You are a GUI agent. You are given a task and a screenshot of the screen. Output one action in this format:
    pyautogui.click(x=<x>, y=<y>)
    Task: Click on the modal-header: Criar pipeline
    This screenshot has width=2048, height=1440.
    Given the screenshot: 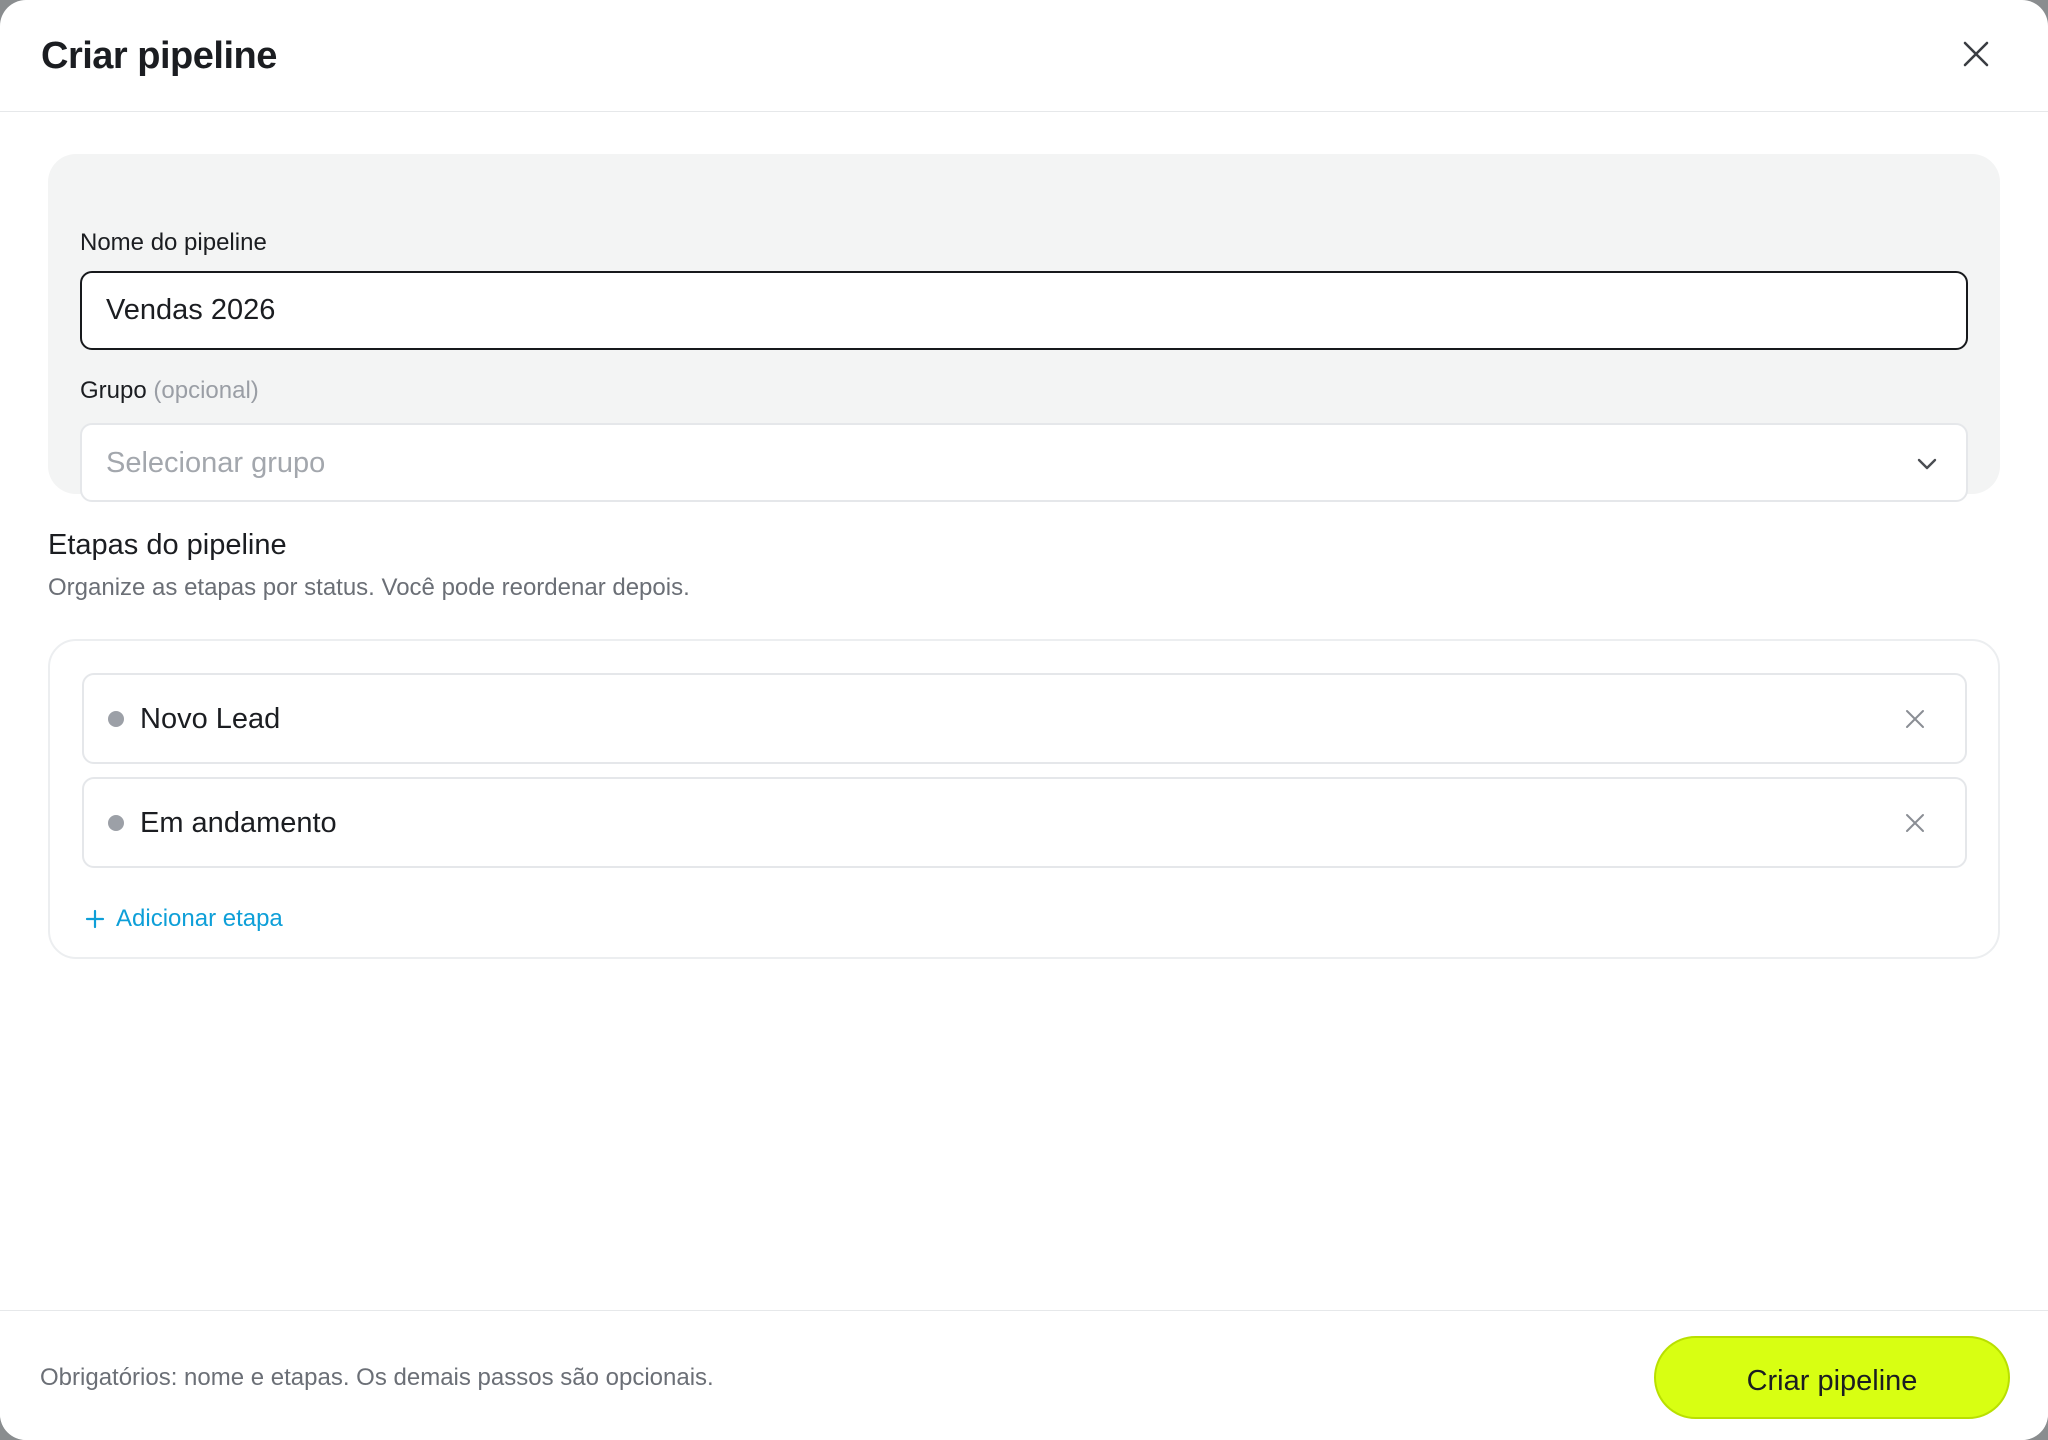 What is the action you would take?
    pyautogui.click(x=1024, y=56)
    